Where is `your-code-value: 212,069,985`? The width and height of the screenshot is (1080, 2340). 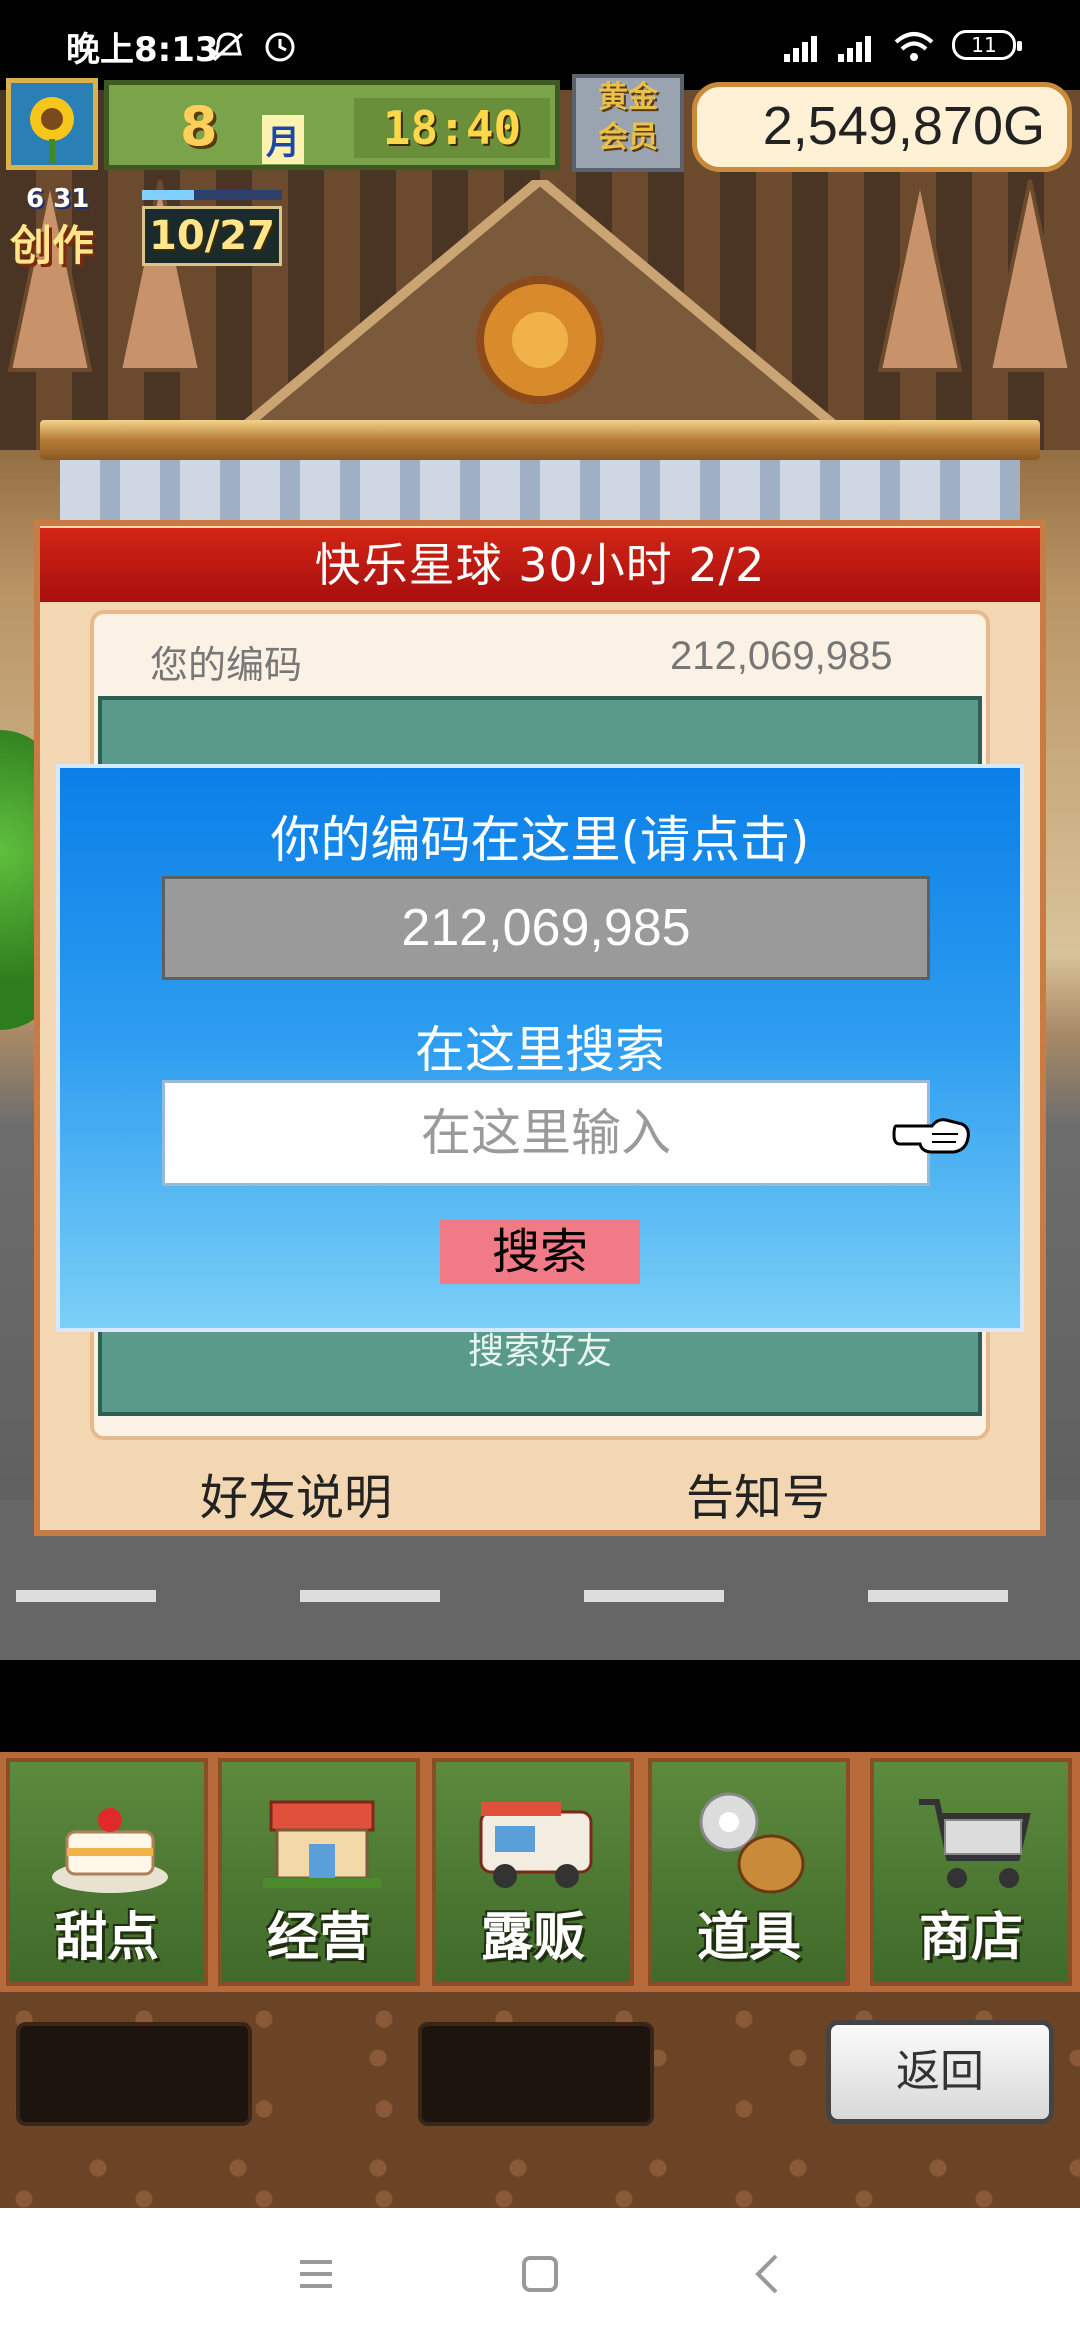 your-code-value: 212,069,985 is located at coordinates (781, 656).